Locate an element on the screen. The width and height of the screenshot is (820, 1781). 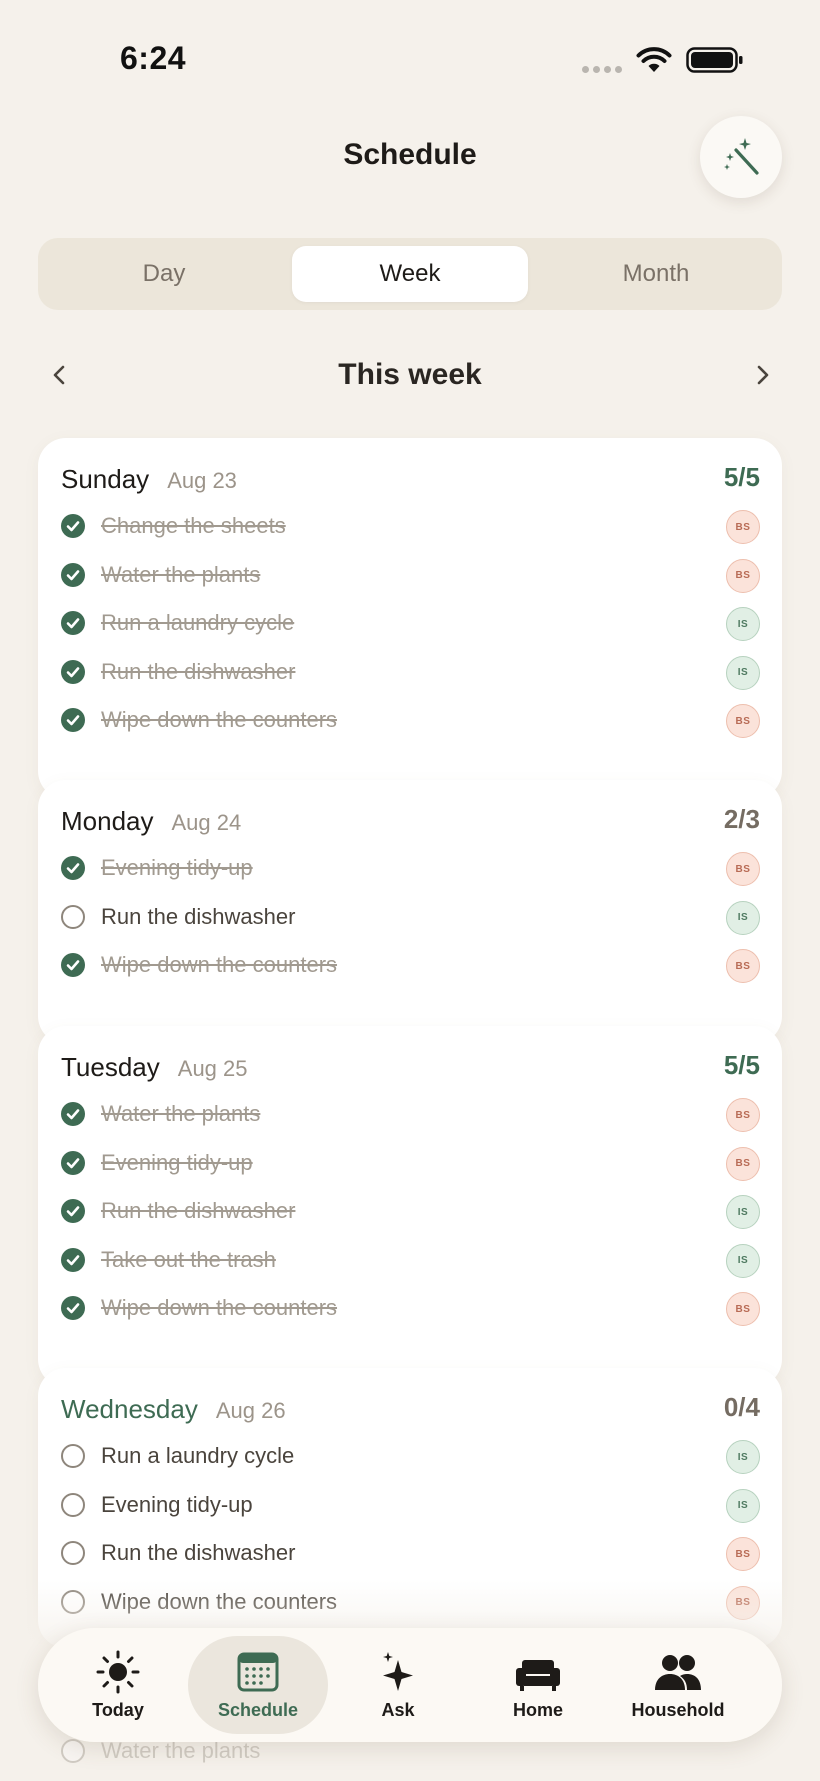
day-date: Aug 24 is located at coordinates (206, 822).